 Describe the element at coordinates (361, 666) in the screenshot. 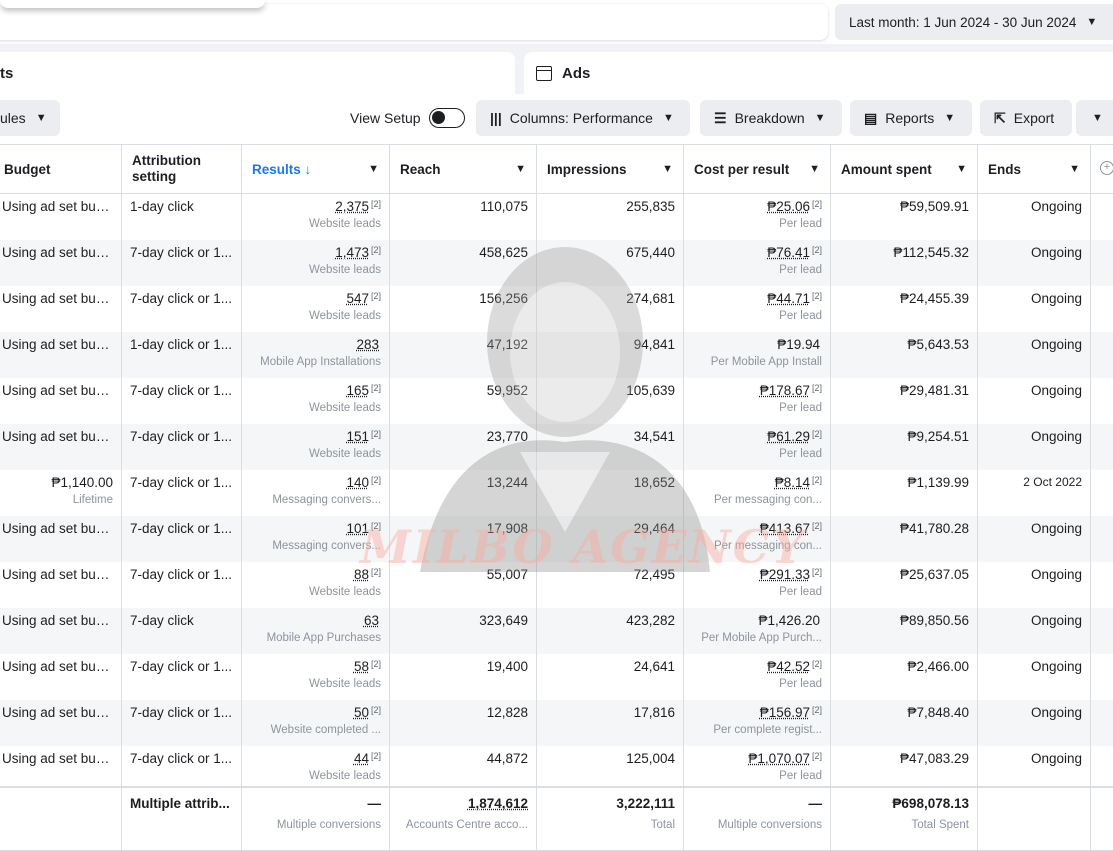

I see `results-value: 58` at that location.